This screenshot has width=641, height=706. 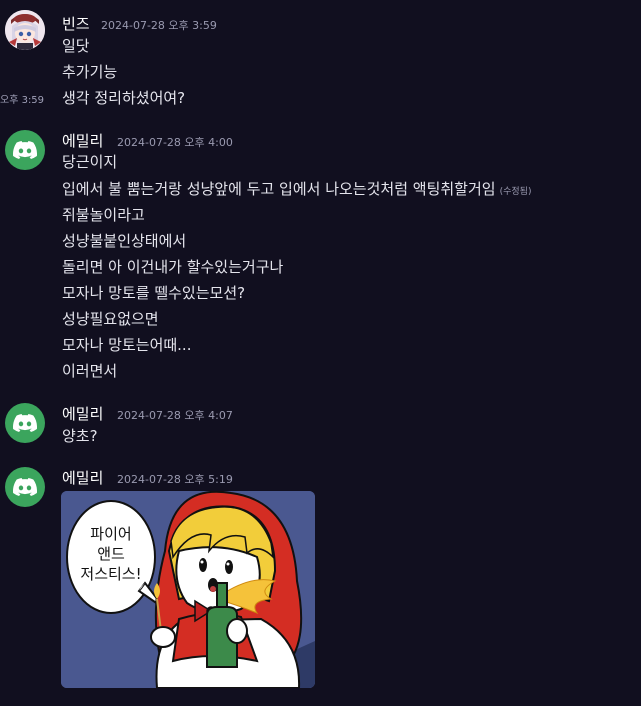 I want to click on message-line: 당근이지, so click(x=90, y=162).